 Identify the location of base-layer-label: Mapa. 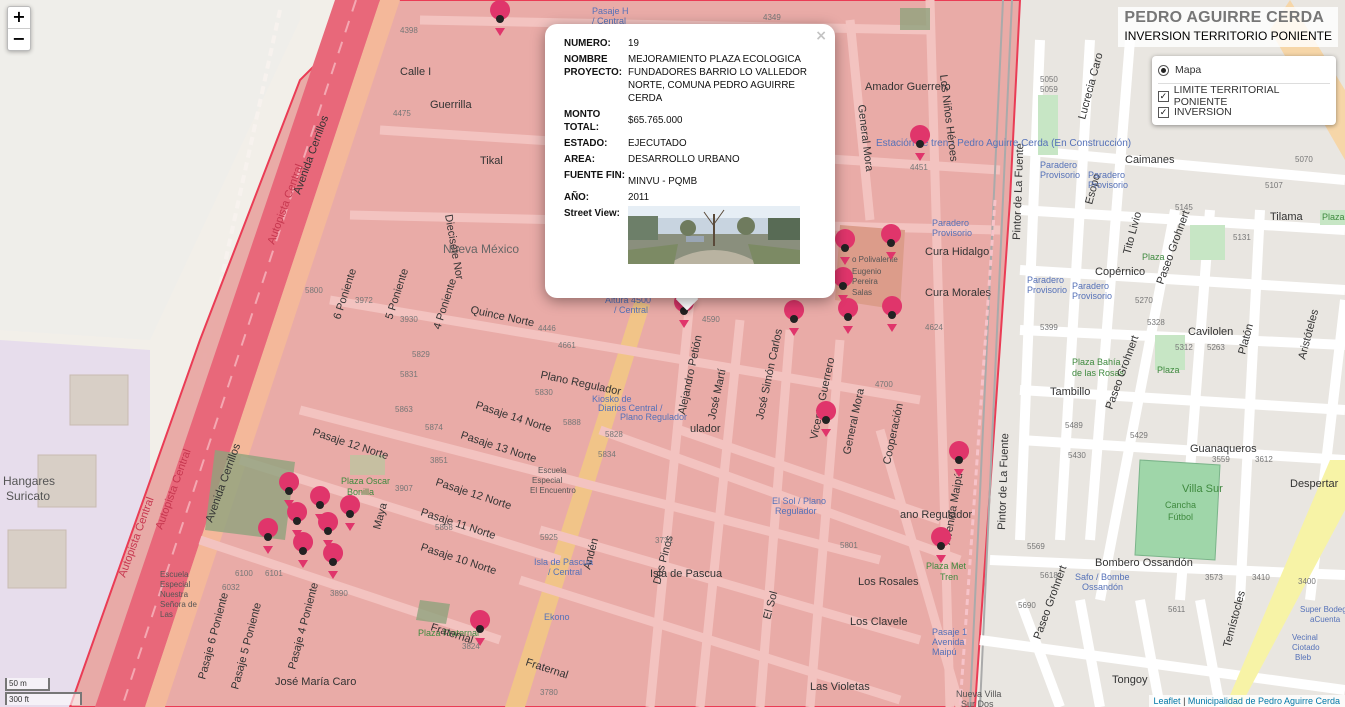
(1188, 70).